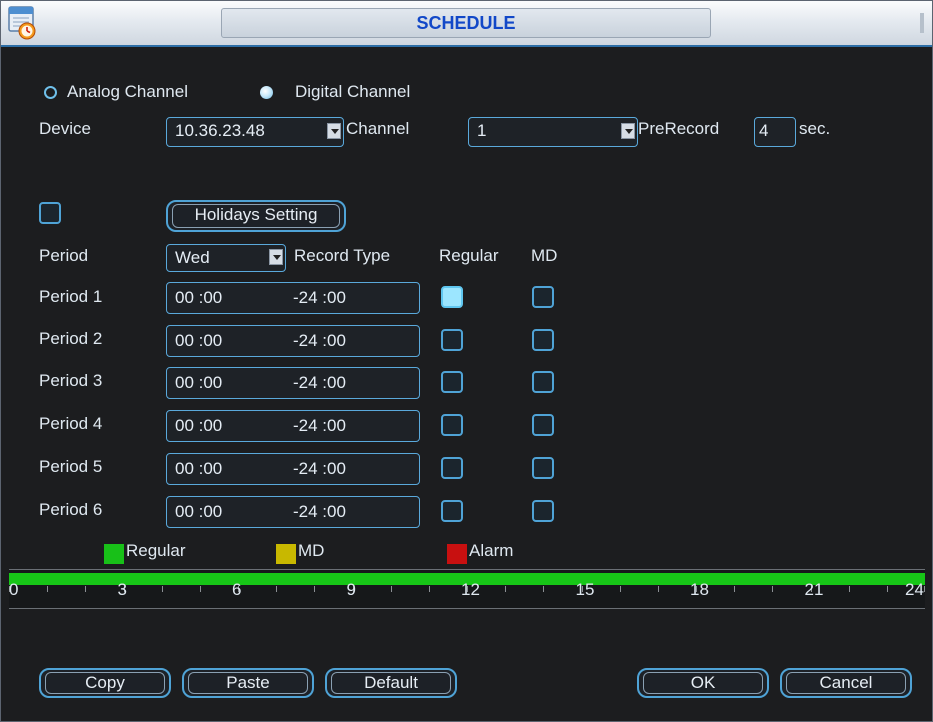  Describe the element at coordinates (311, 550) in the screenshot. I see `legend-md-label: MD` at that location.